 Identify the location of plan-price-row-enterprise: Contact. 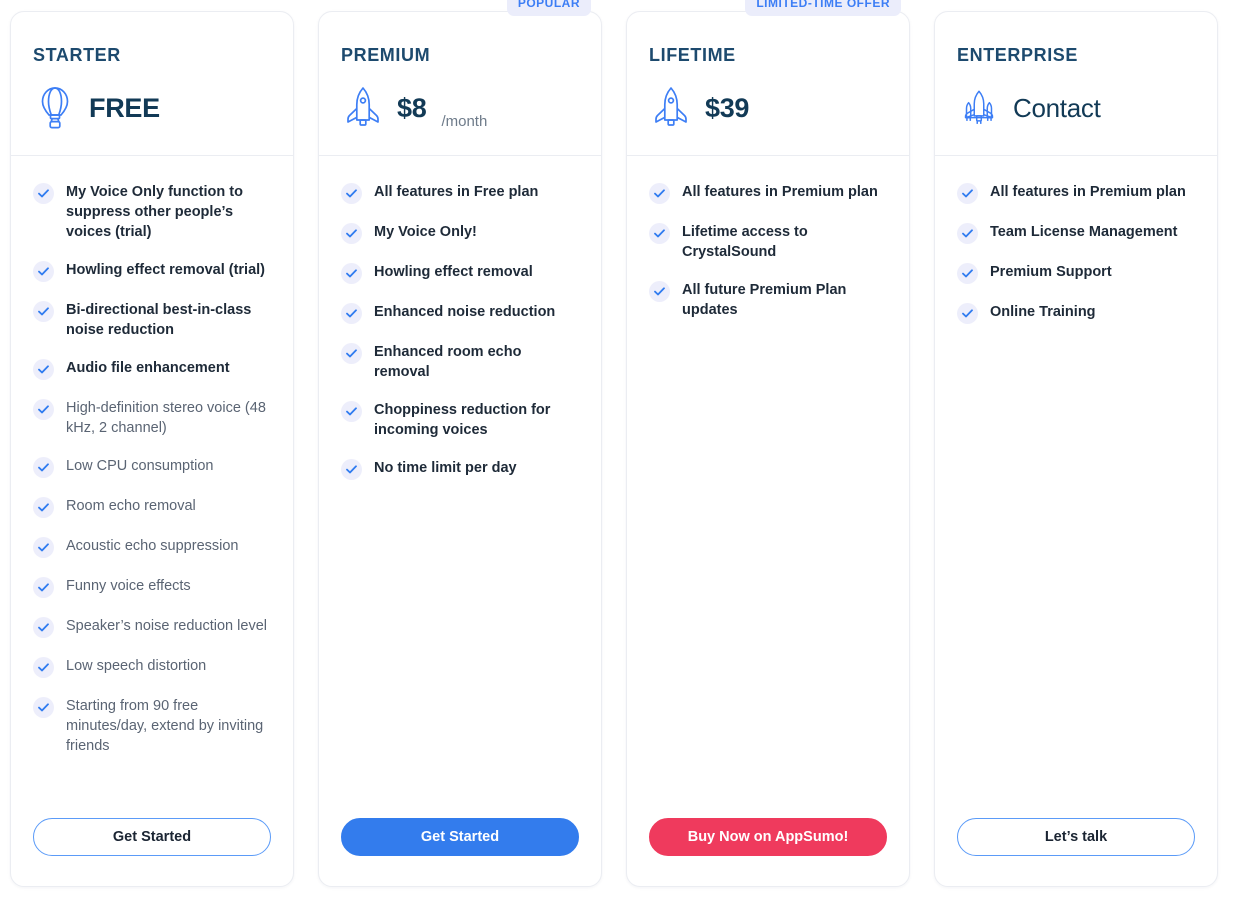
(1076, 108).